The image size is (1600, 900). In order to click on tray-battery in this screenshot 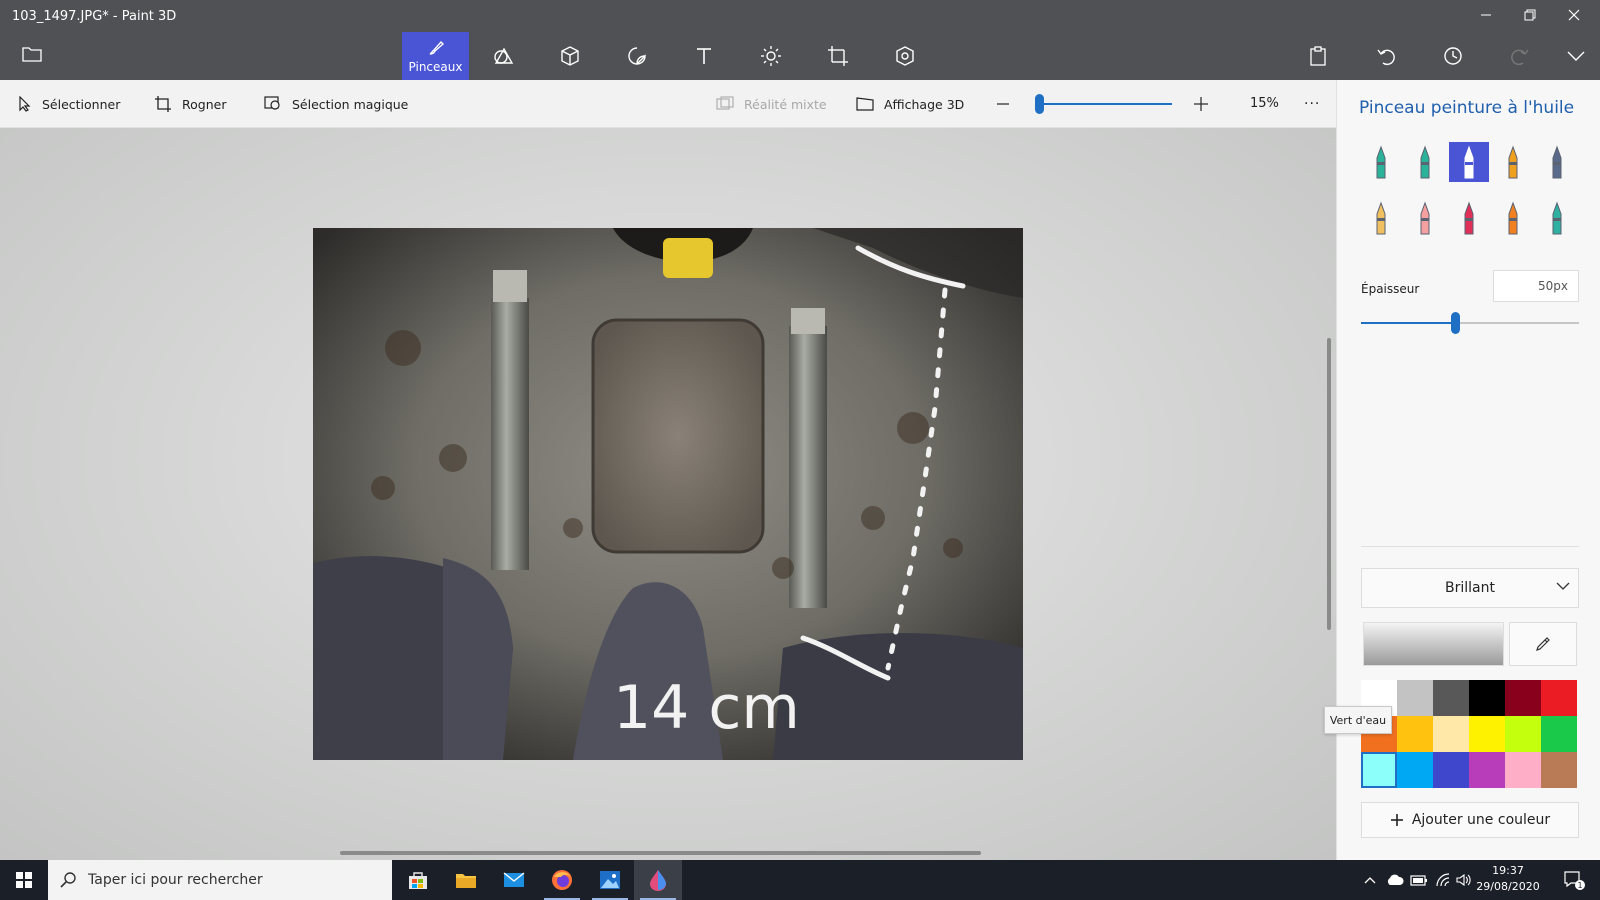, I will do `click(1419, 880)`.